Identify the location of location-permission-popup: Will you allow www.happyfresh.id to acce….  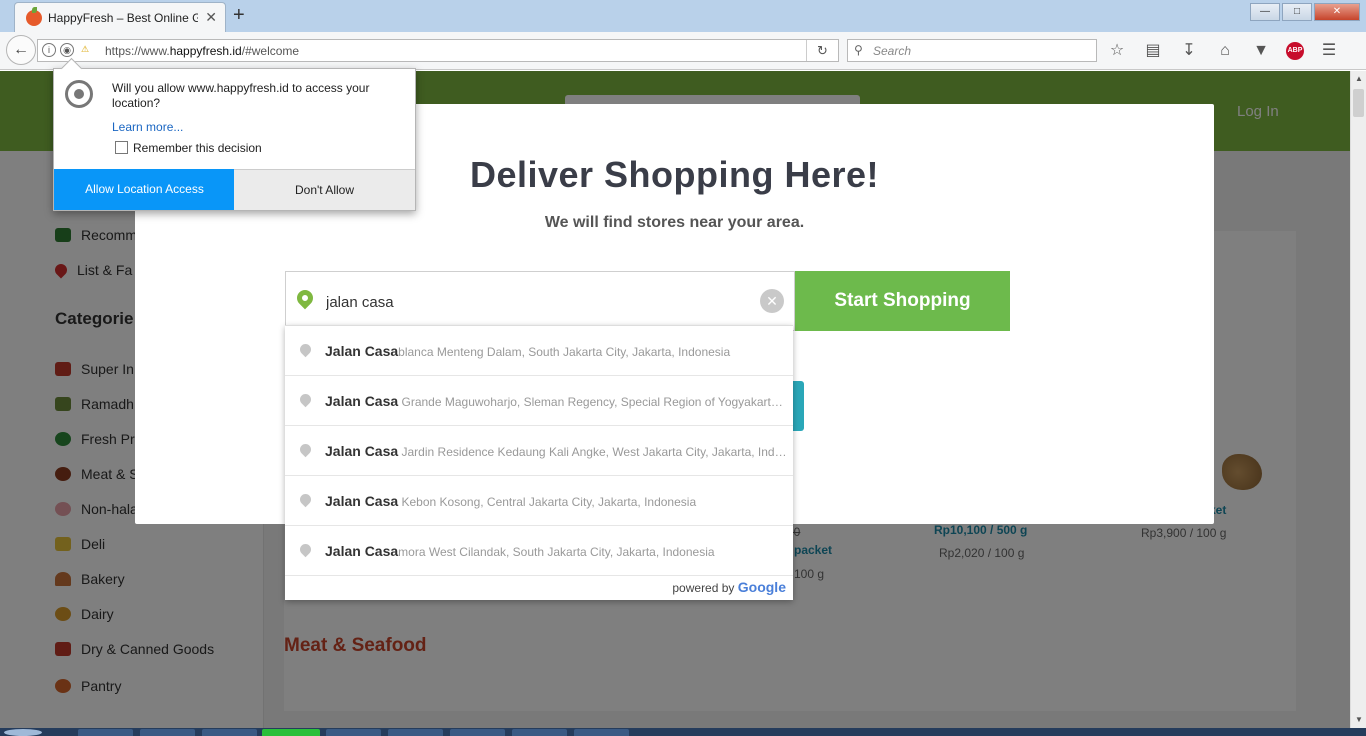
(234, 139).